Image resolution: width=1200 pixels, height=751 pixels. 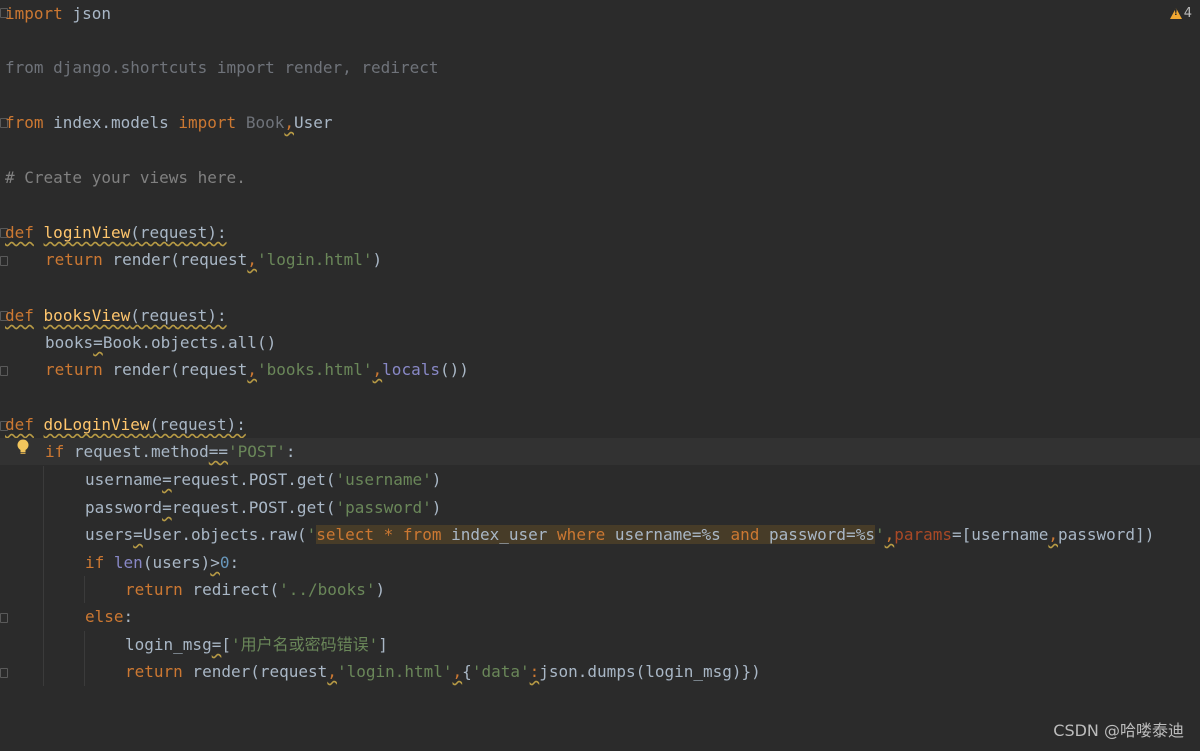 What do you see at coordinates (600, 259) in the screenshot?
I see `code-line: return render(request,'login.html')` at bounding box center [600, 259].